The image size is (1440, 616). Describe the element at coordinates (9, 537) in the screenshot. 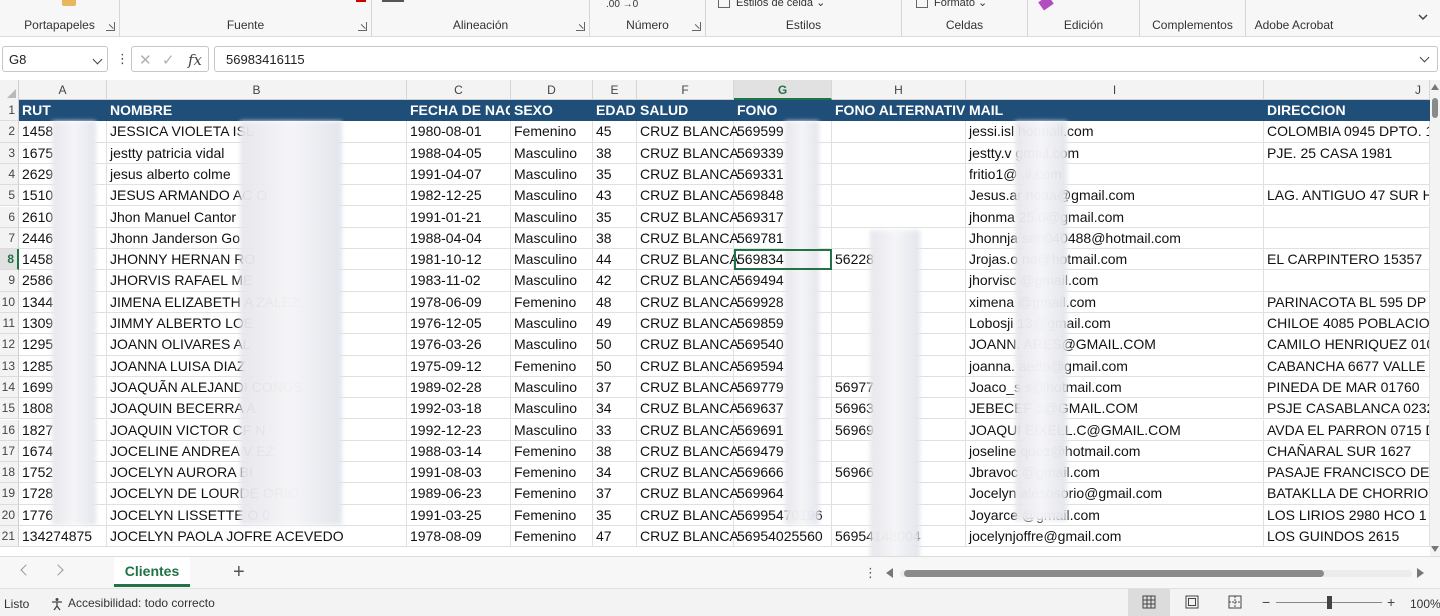

I see `row-header: 21` at that location.